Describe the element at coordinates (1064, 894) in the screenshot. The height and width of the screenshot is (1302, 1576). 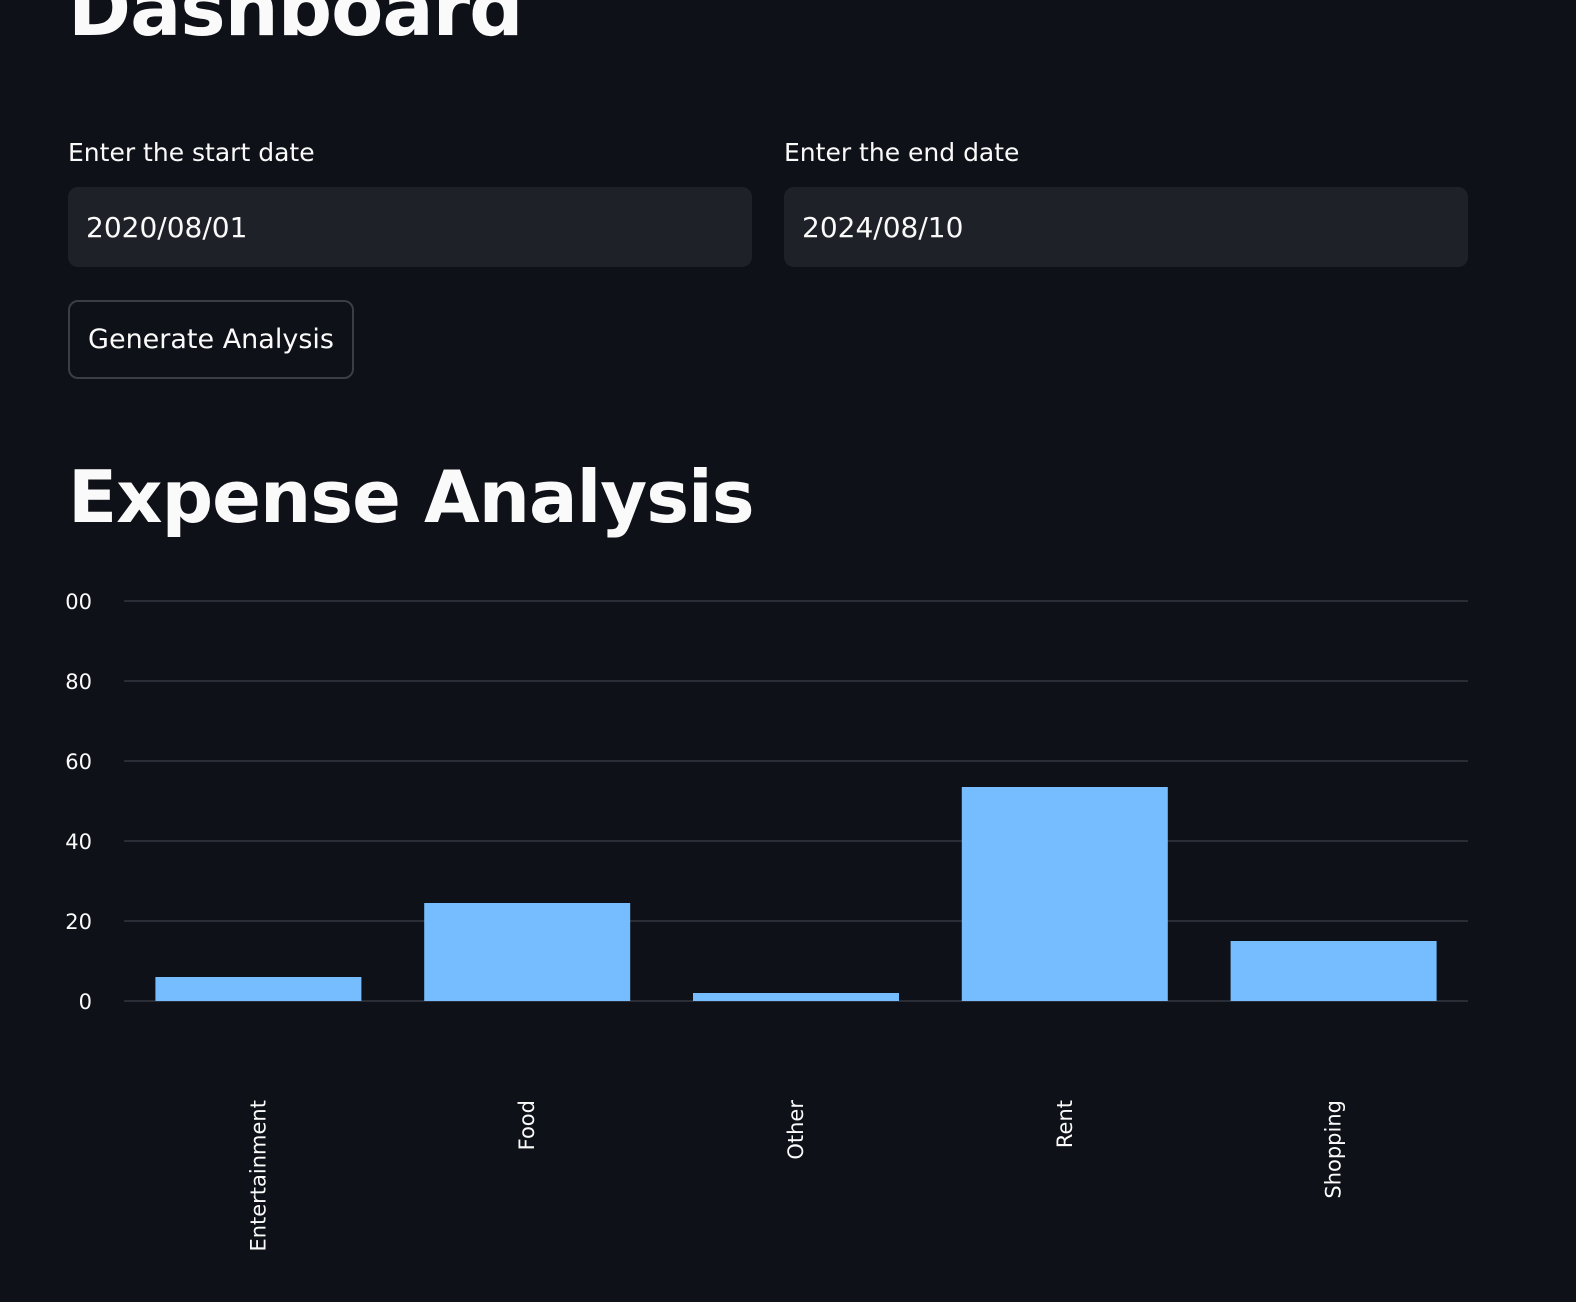
I see `bar-rent` at that location.